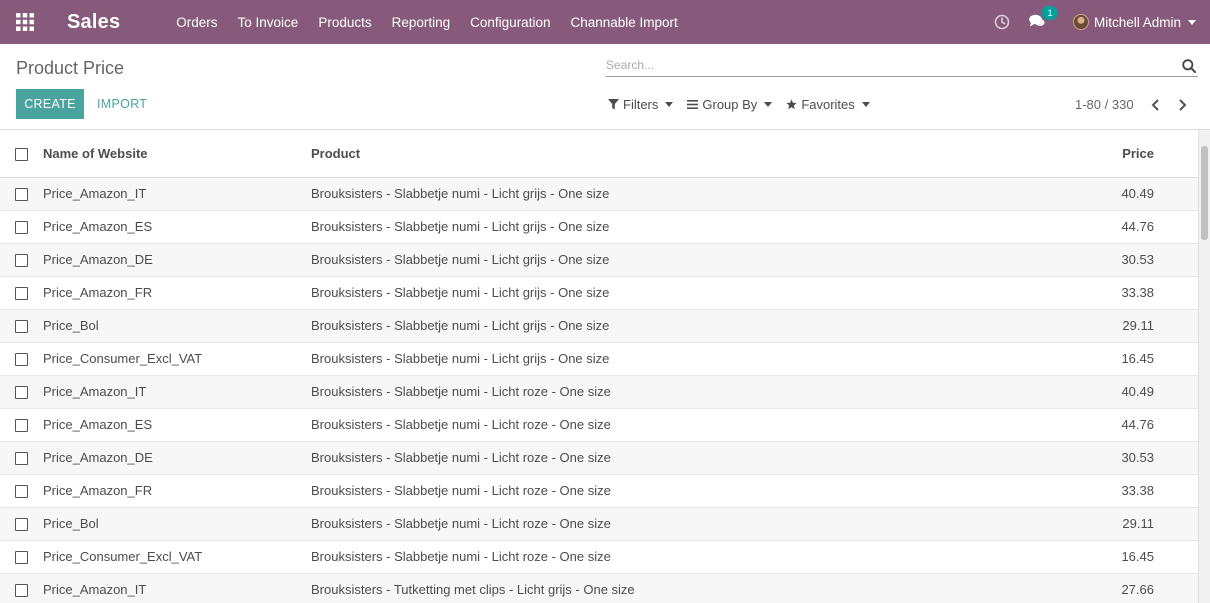 This screenshot has width=1210, height=603. Describe the element at coordinates (1104, 104) in the screenshot. I see `pager-value: 1-80 / 330` at that location.